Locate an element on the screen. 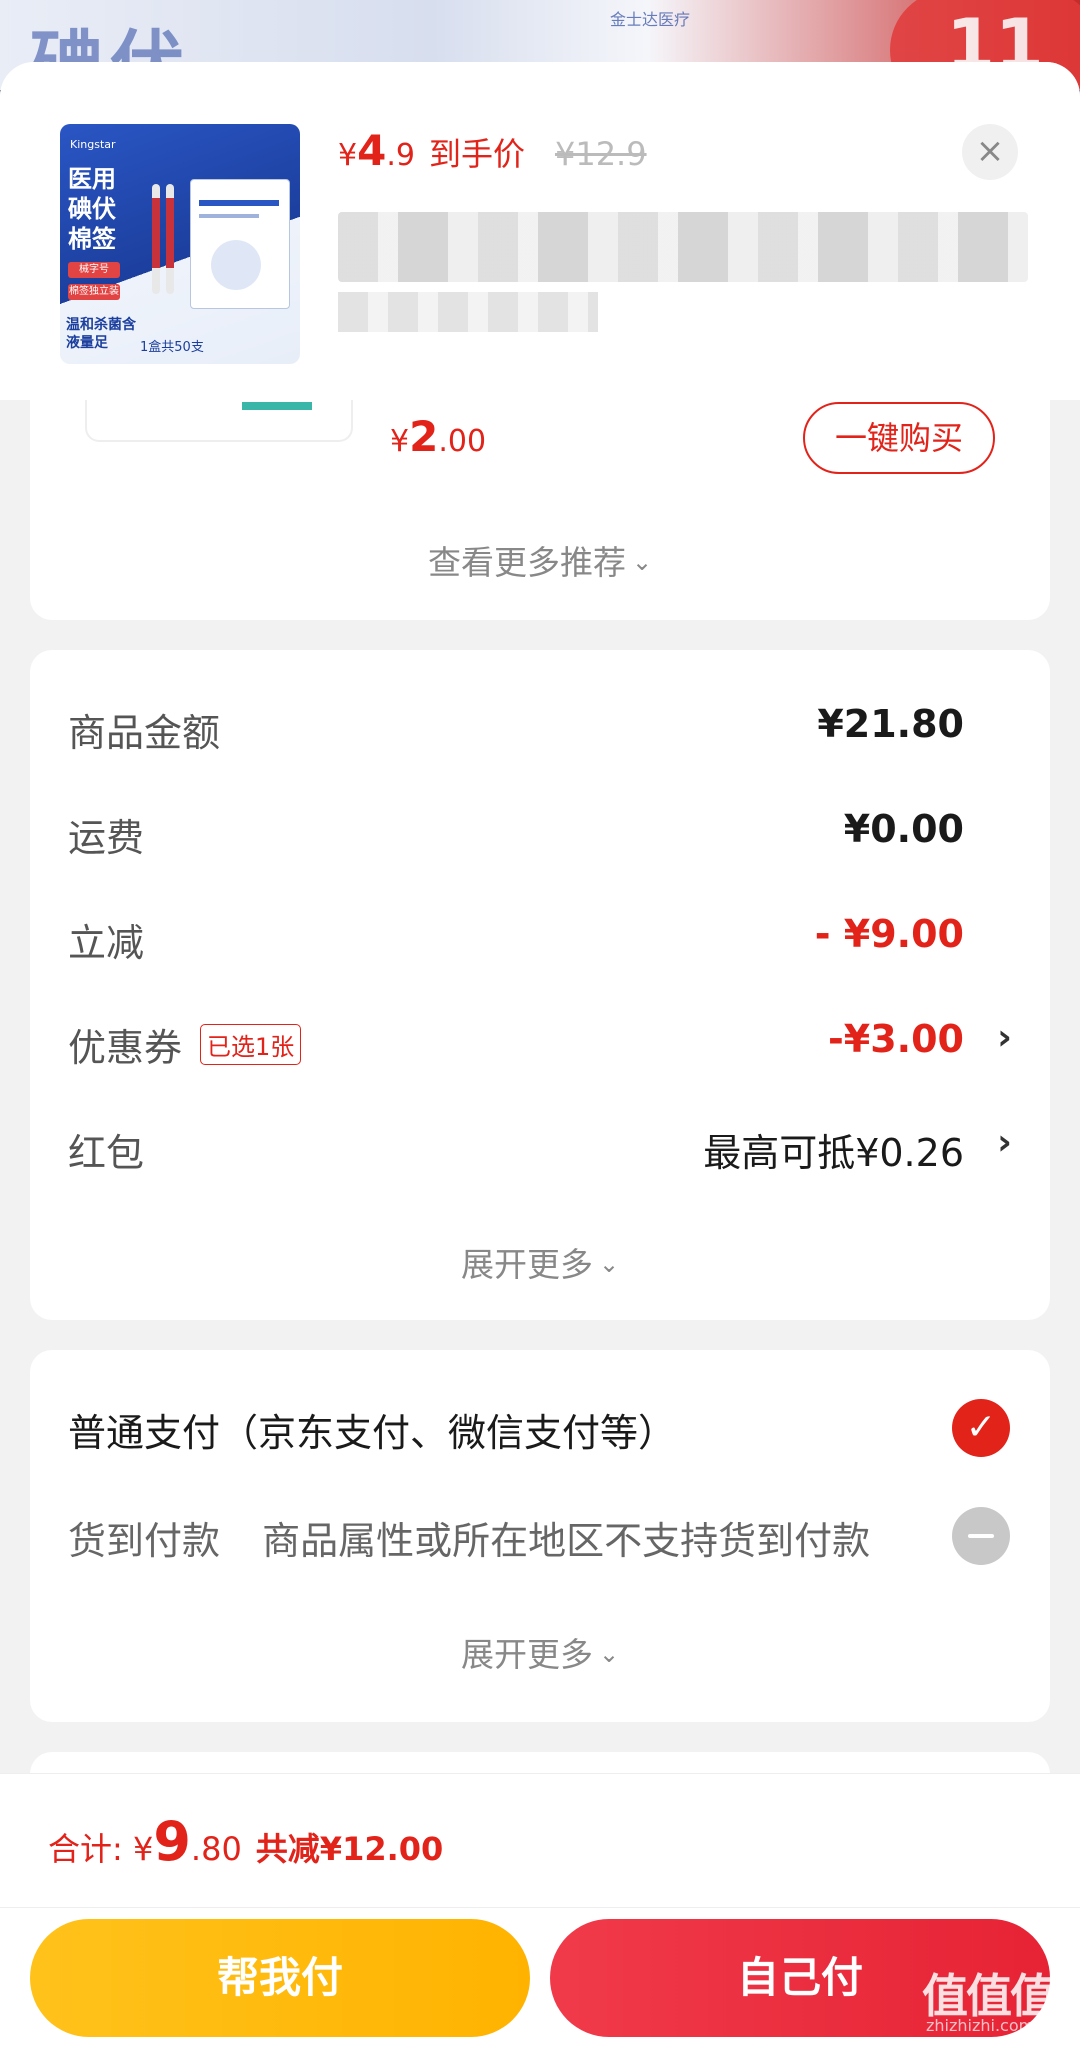 The width and height of the screenshot is (1080, 2053). coupon-label: 优惠券 is located at coordinates (125, 1048).